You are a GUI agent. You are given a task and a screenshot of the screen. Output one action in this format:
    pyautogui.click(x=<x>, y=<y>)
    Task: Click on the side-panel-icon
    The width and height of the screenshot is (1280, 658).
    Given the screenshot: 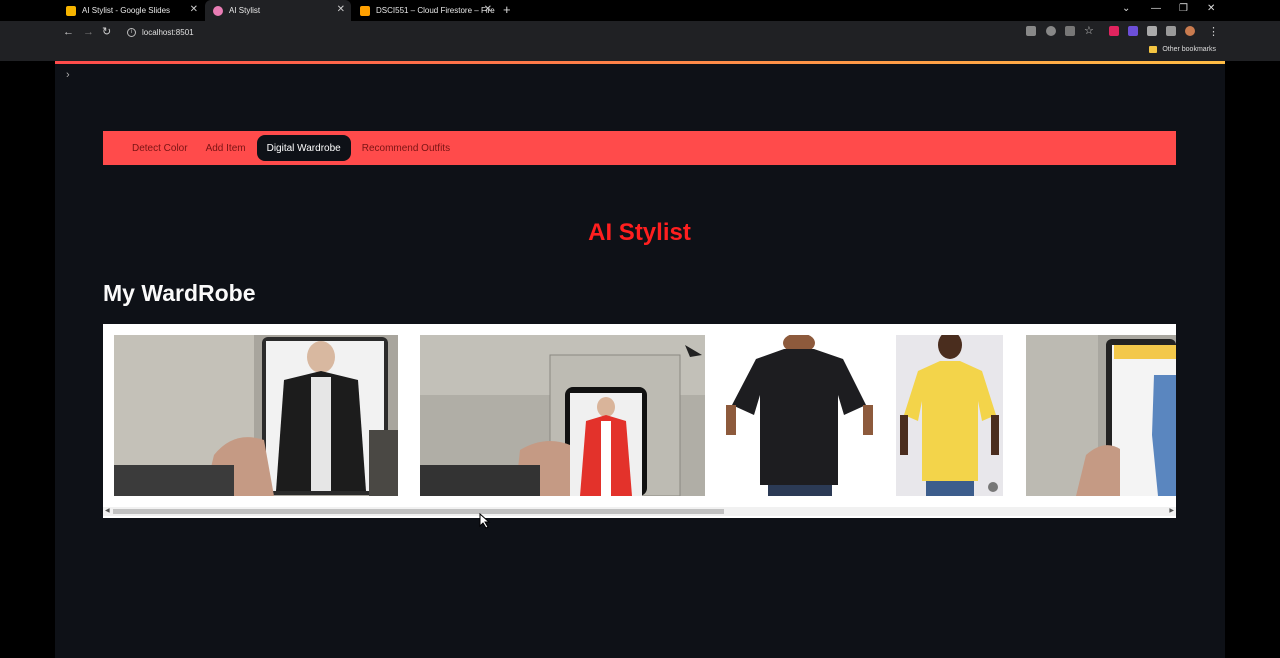 What is the action you would take?
    pyautogui.click(x=1171, y=31)
    